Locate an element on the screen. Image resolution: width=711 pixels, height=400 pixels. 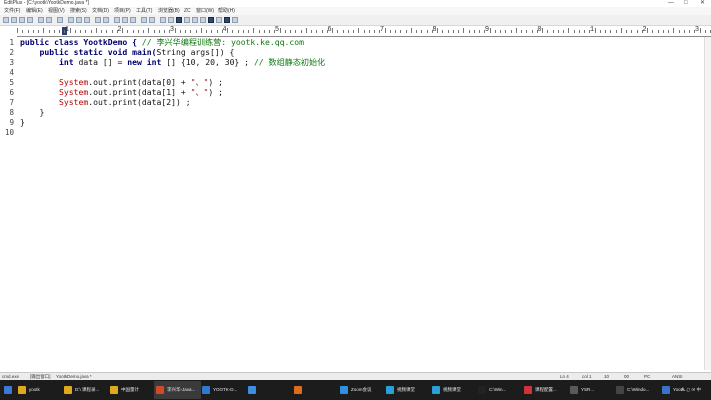
bookmark-icon is located at coordinates (152, 20).